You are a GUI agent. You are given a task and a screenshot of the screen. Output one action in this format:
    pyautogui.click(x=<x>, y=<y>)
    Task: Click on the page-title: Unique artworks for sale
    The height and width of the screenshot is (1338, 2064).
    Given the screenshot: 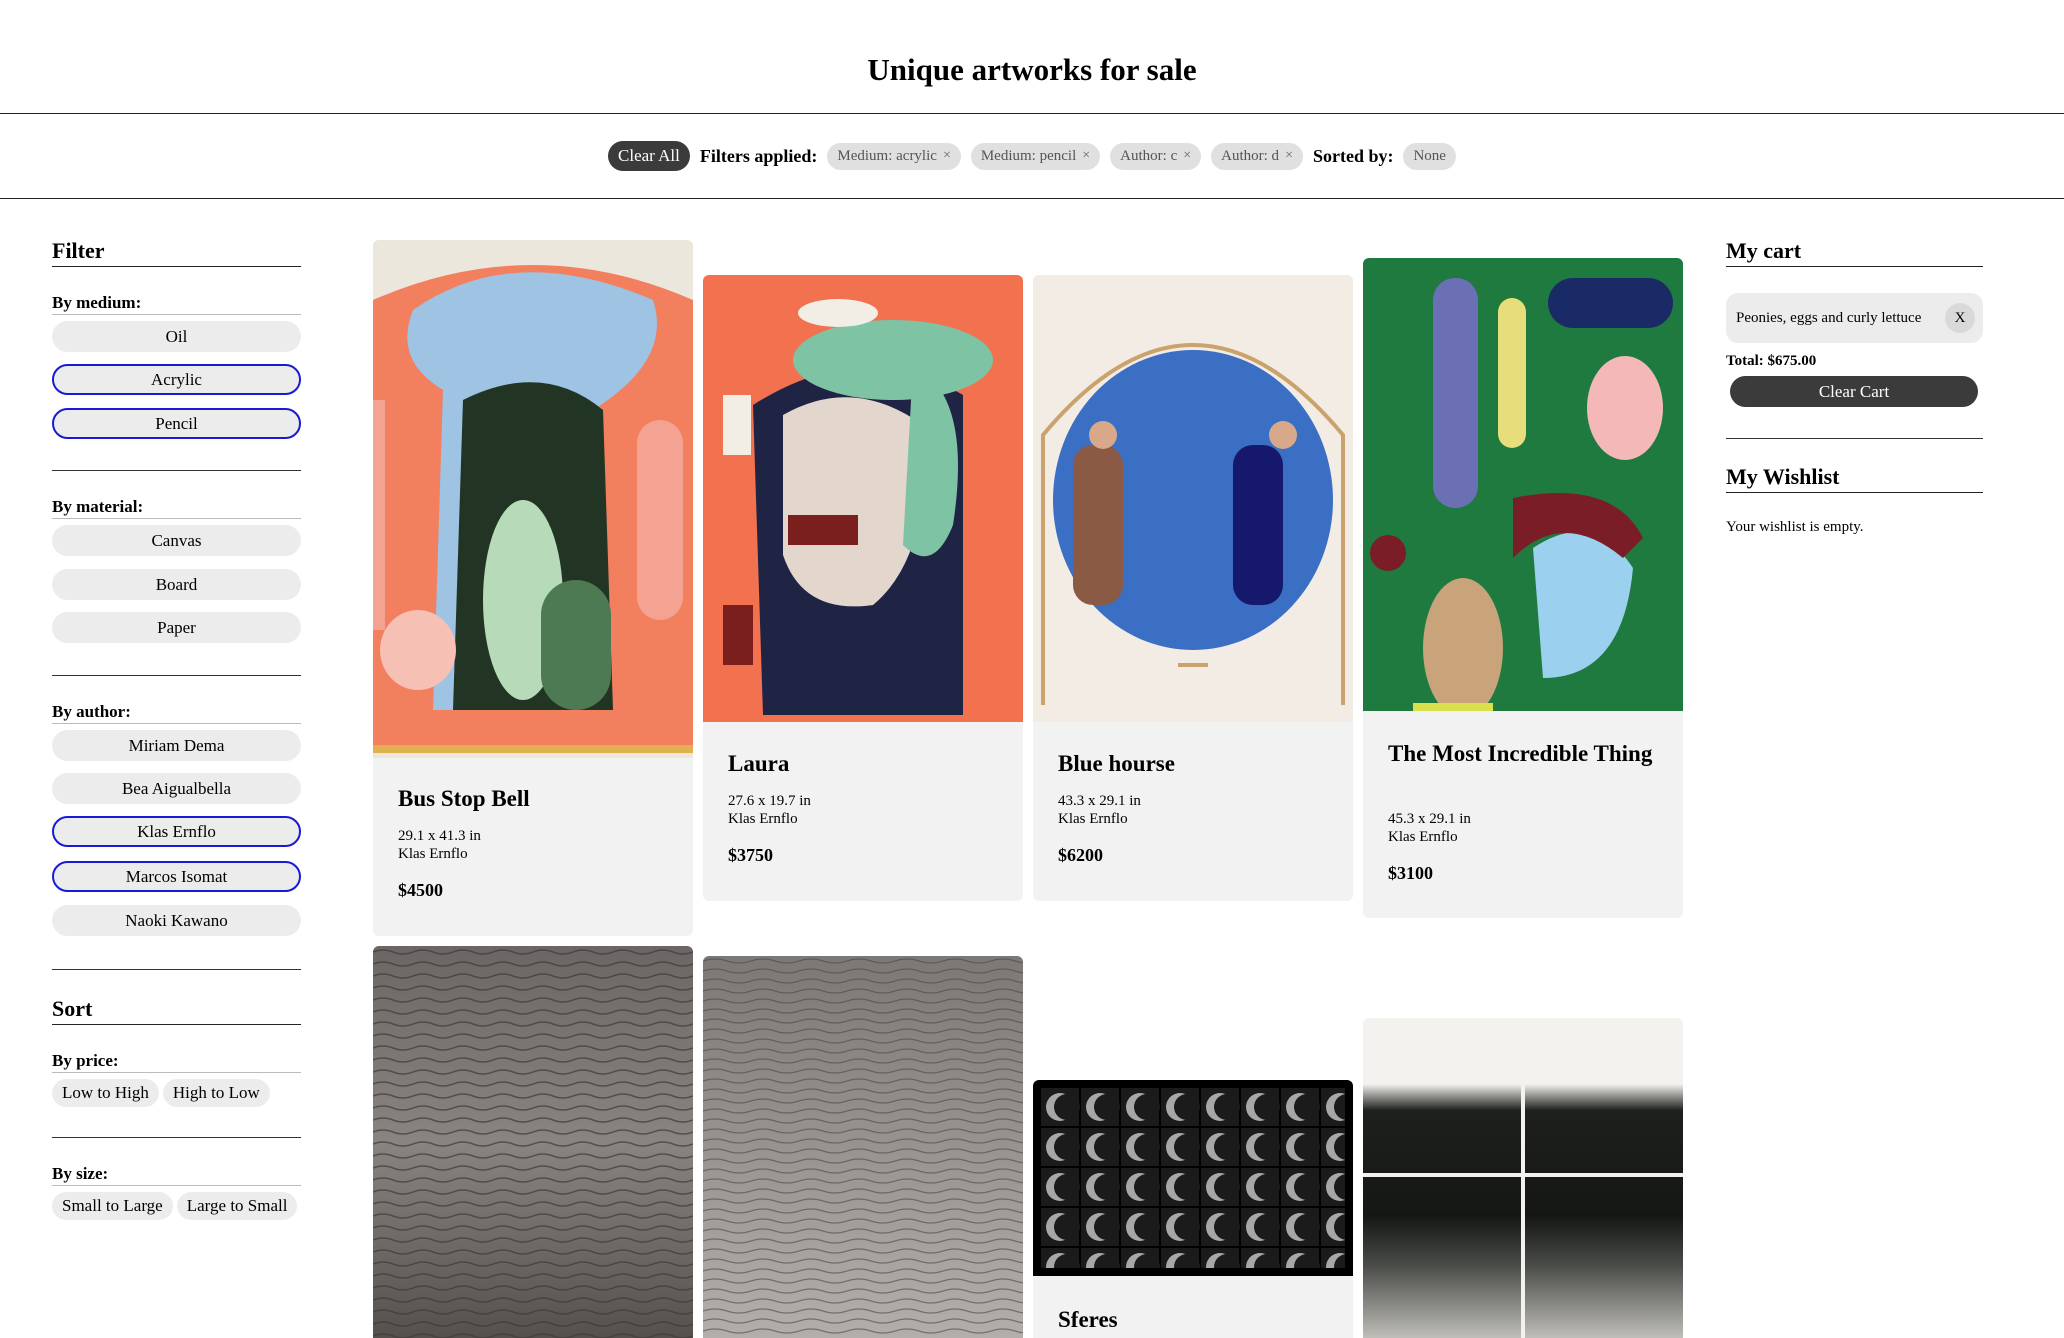 What is the action you would take?
    pyautogui.click(x=1032, y=69)
    